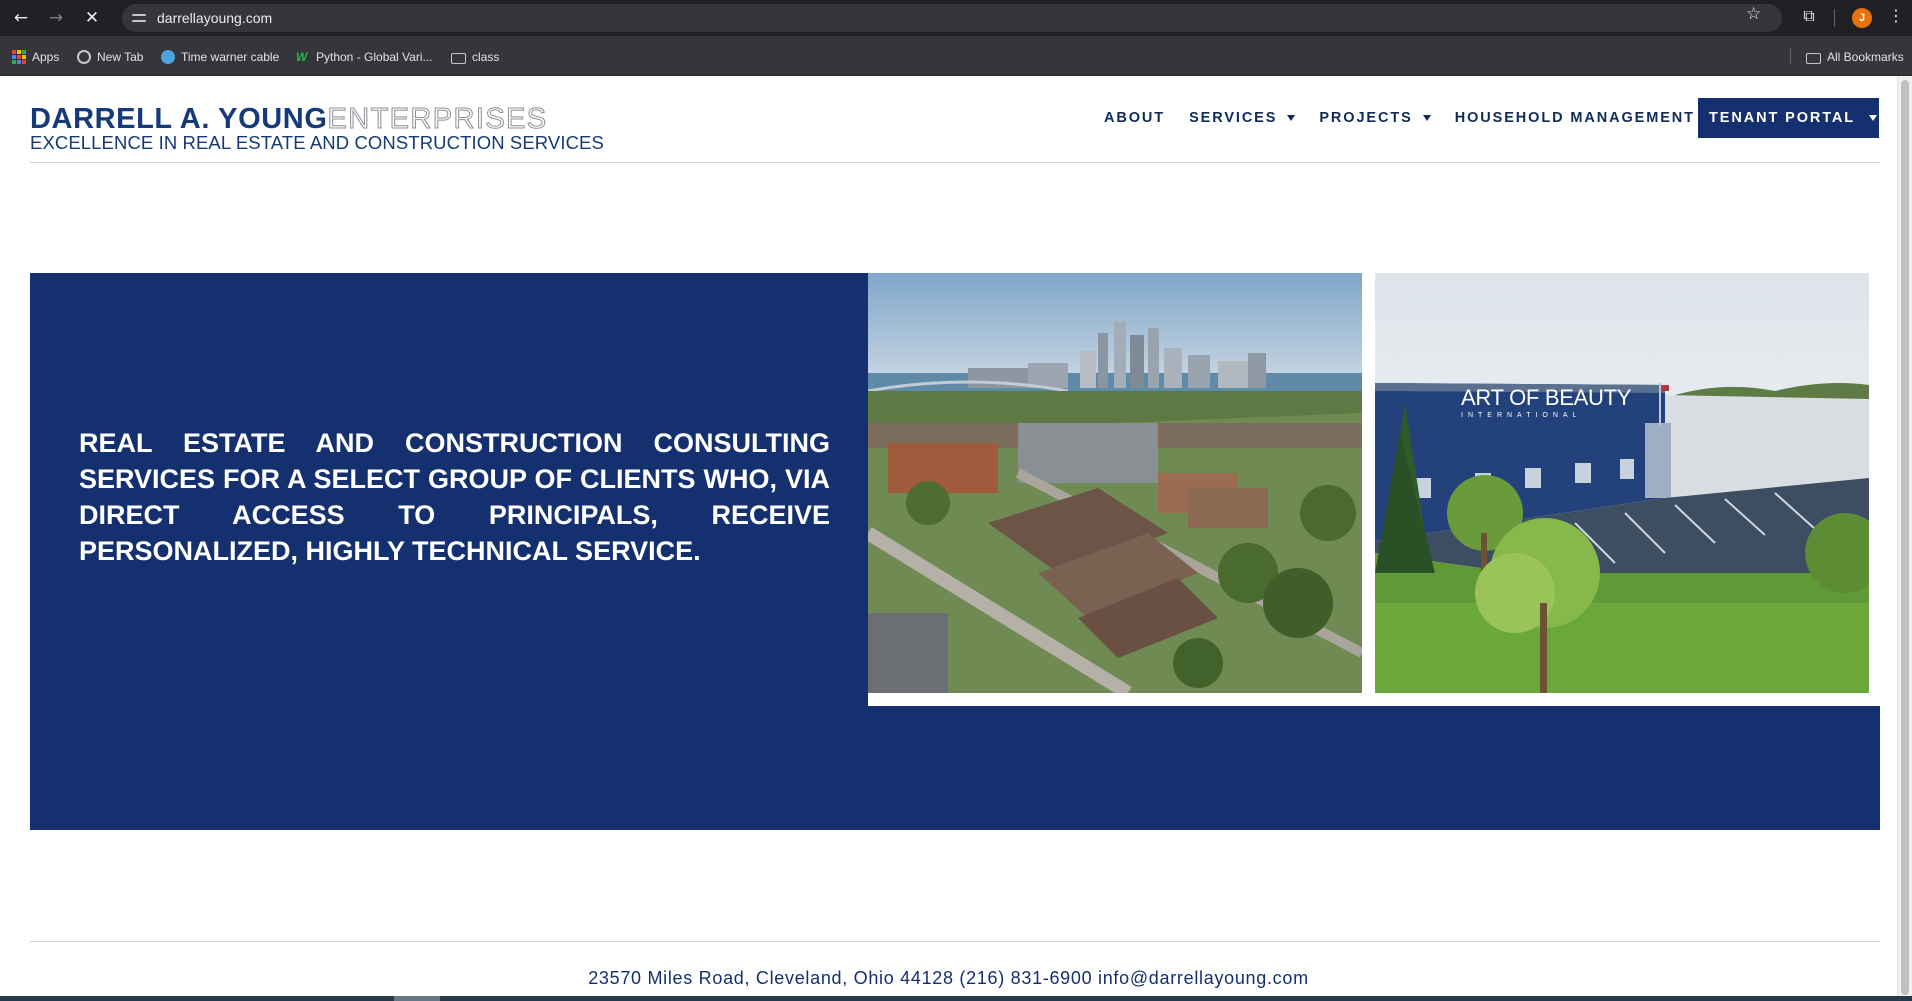  I want to click on logo-suffix: ENTERPRISES, so click(437, 119).